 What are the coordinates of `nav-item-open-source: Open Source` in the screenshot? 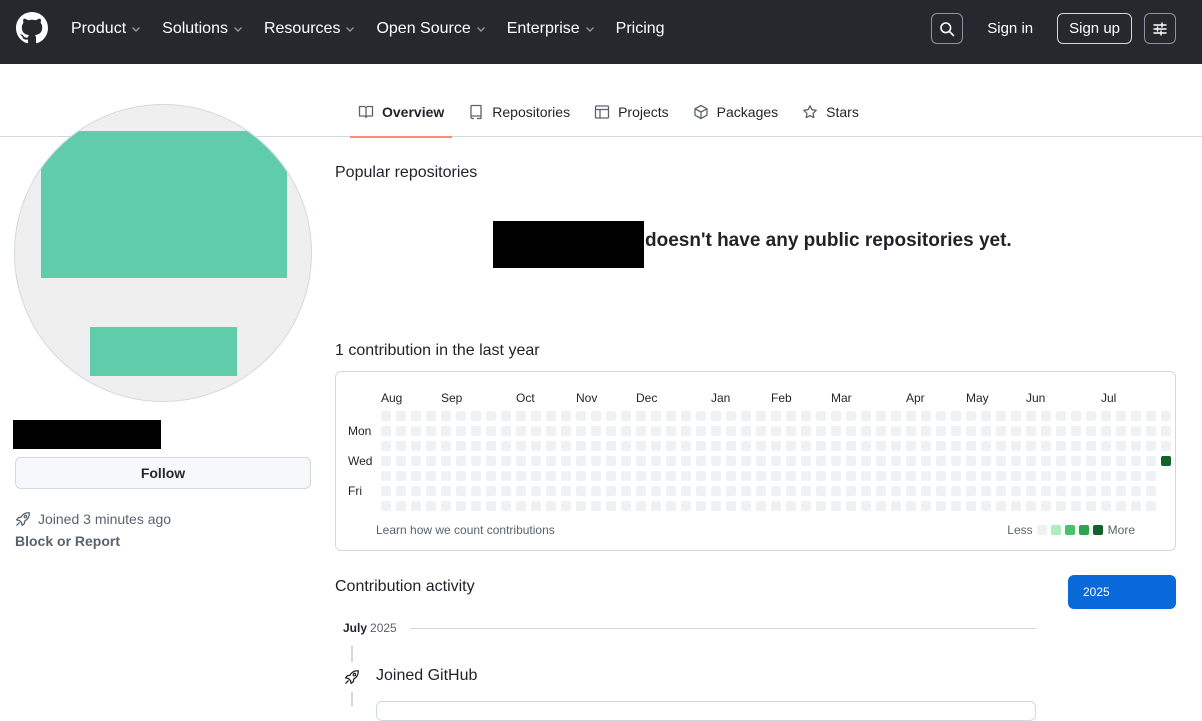 It's located at (430, 29).